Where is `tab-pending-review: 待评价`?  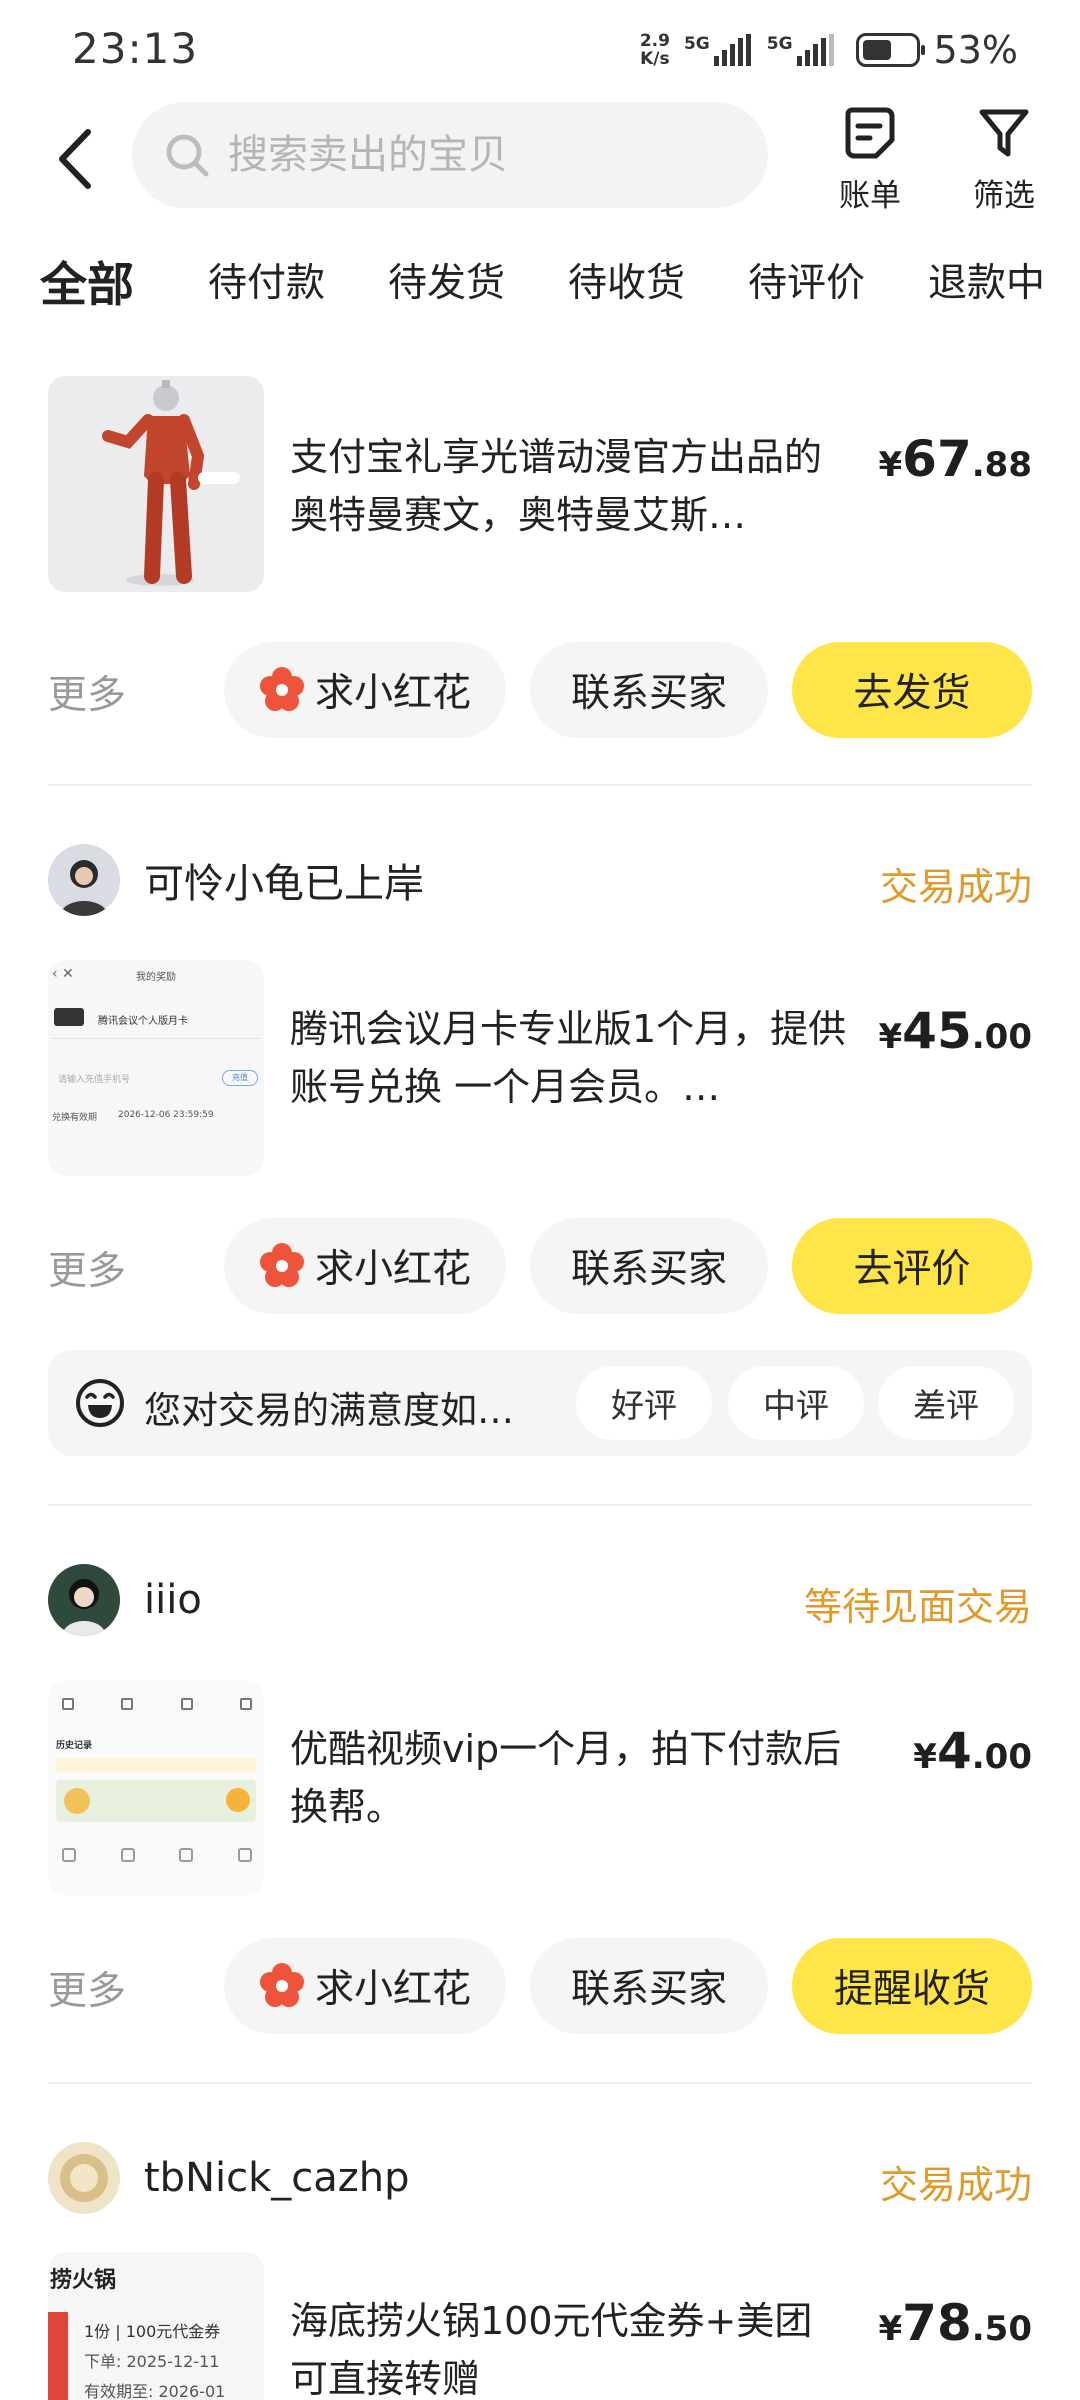
tab-pending-review: 待评价 is located at coordinates (806, 280).